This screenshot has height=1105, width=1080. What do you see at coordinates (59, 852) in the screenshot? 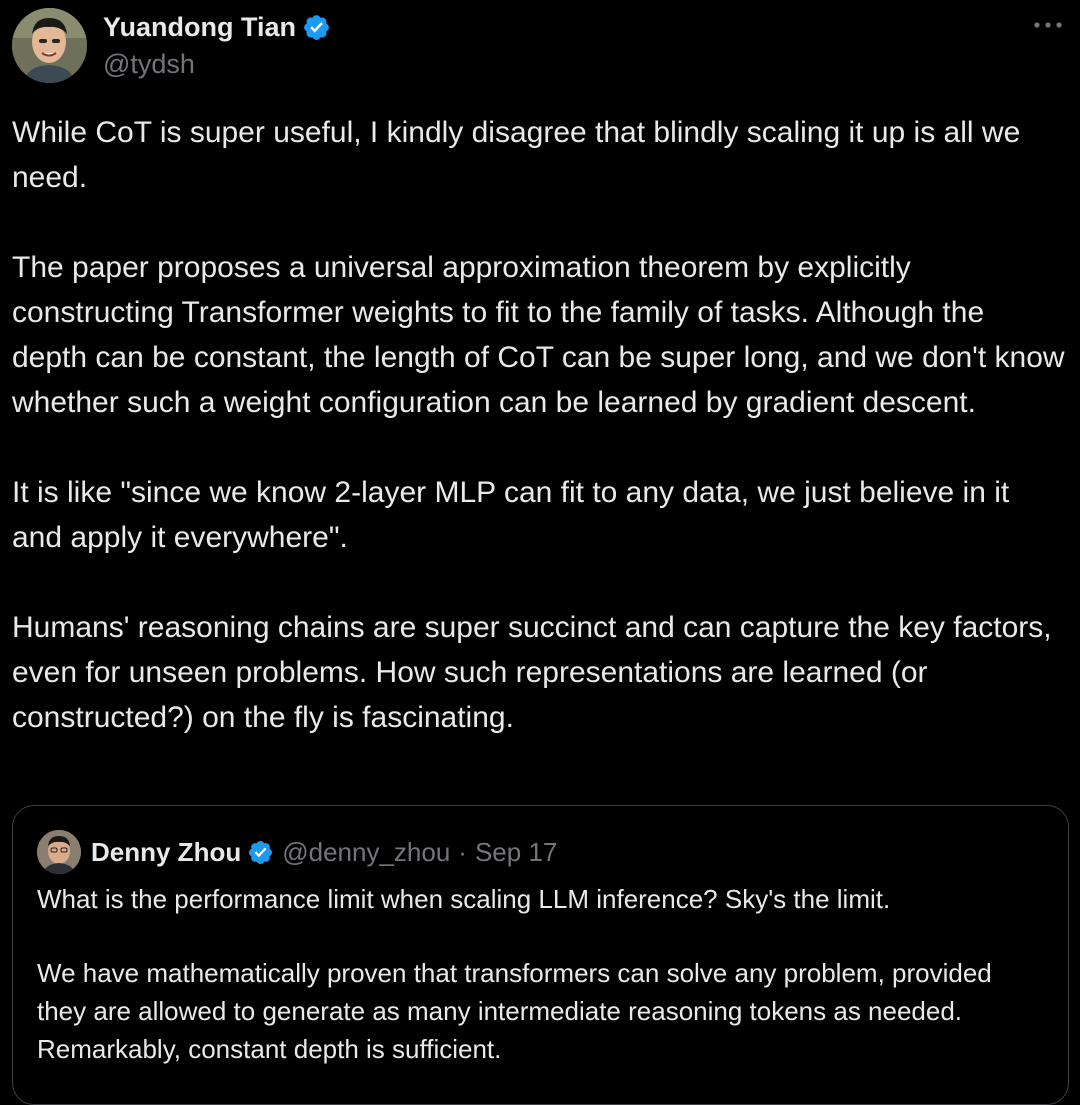
I see `quoted-author-avatar` at bounding box center [59, 852].